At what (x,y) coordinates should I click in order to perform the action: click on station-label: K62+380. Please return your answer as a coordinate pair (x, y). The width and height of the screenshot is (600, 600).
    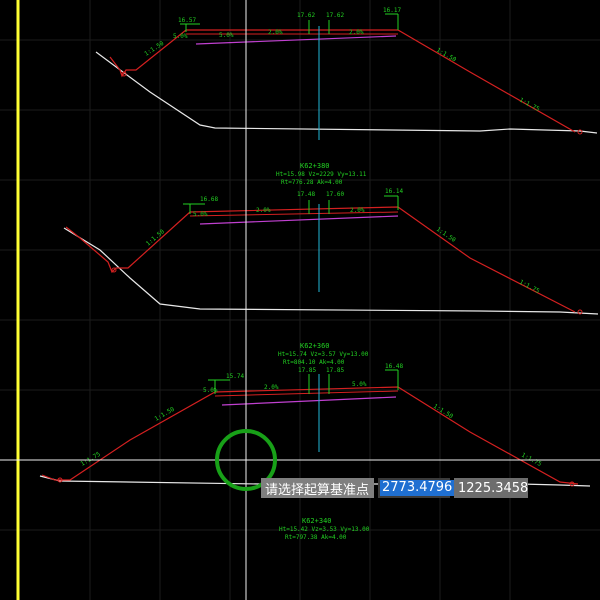
    Looking at the image, I should click on (315, 166).